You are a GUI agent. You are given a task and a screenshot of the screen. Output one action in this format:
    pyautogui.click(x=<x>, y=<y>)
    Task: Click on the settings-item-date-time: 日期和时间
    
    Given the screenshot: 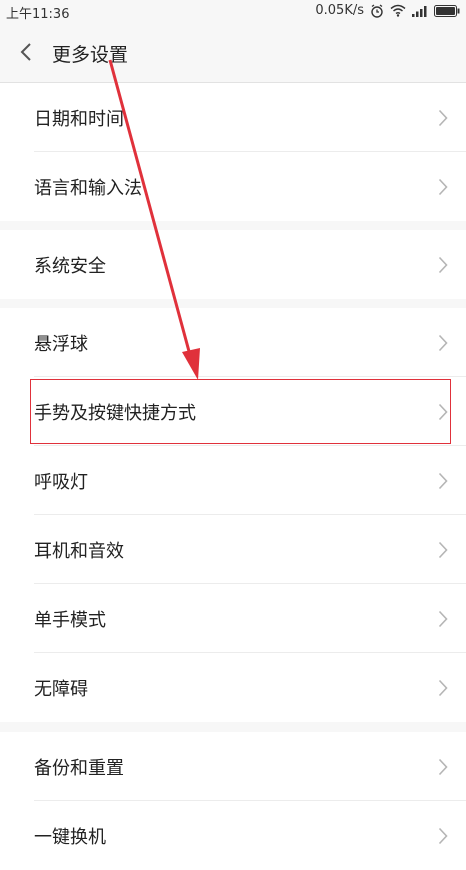 What is the action you would take?
    pyautogui.click(x=233, y=117)
    